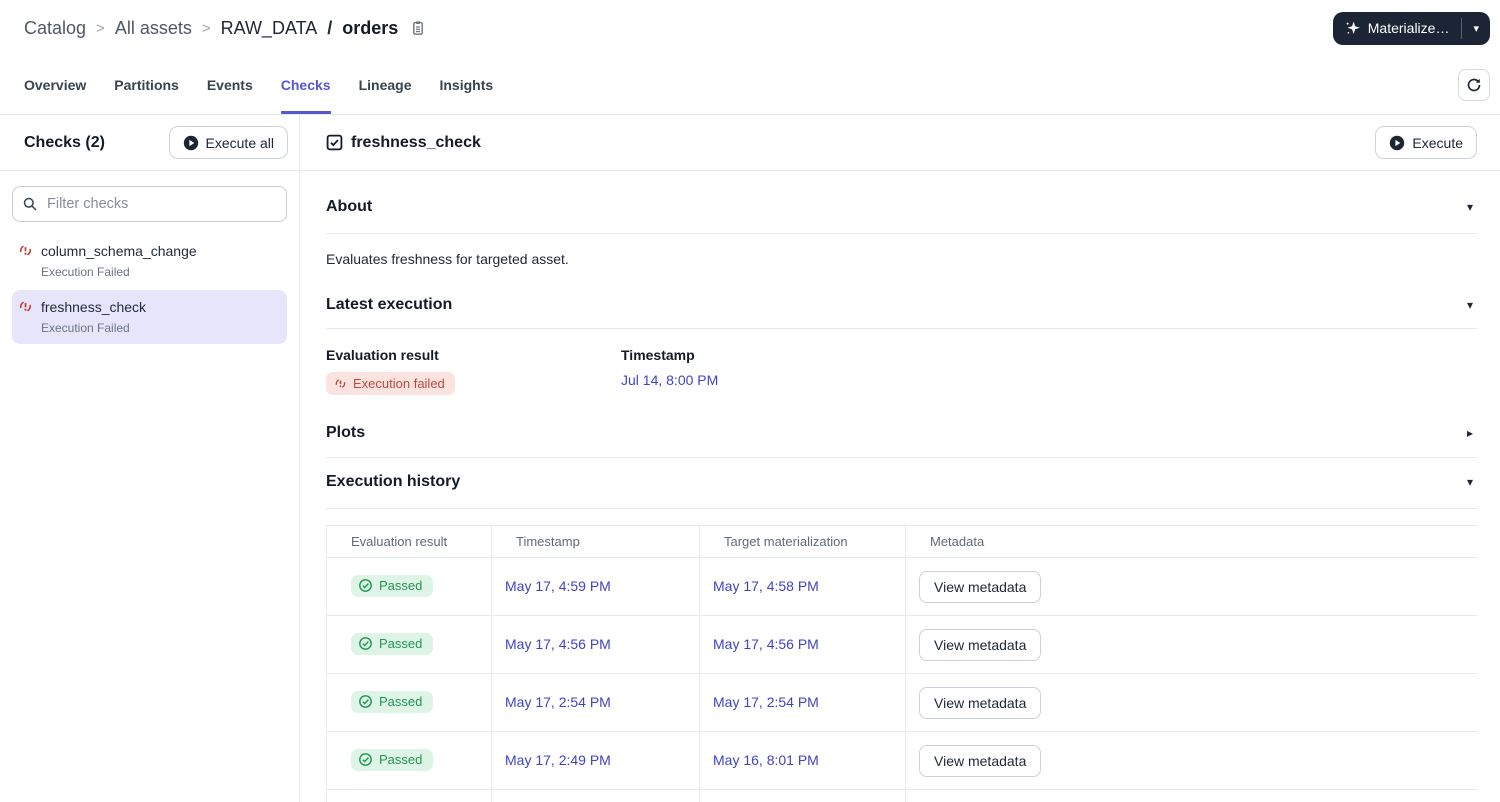 The height and width of the screenshot is (802, 1500). Describe the element at coordinates (558, 760) in the screenshot. I see `timestamp-link: May 17, 2:49 PM` at that location.